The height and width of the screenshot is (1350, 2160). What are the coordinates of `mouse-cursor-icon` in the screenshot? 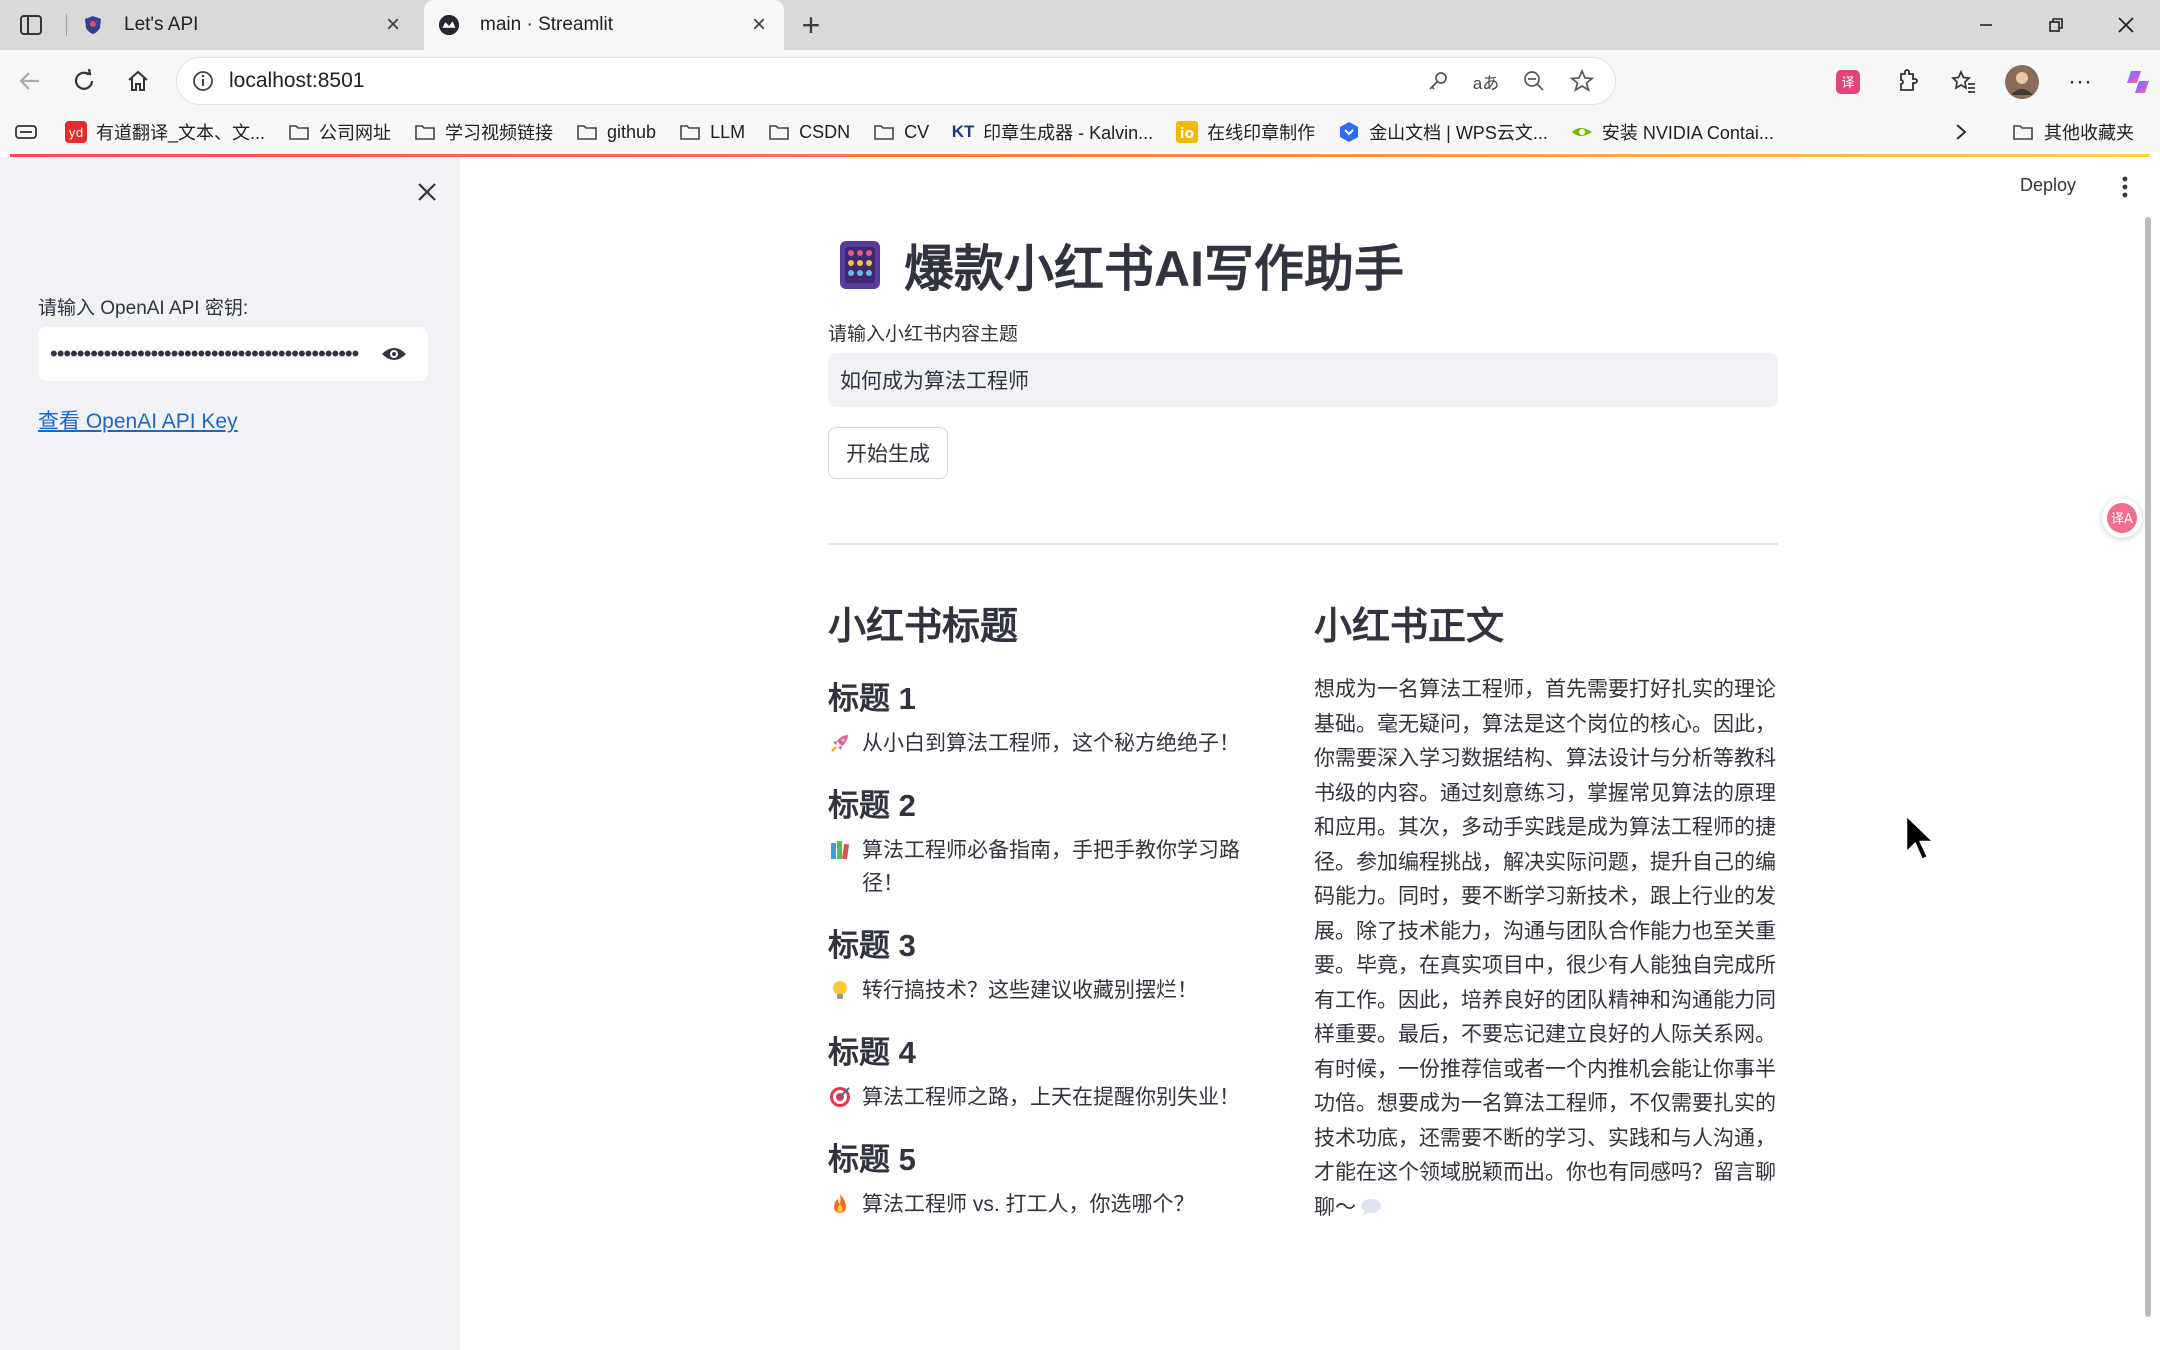 It's located at (1921, 837).